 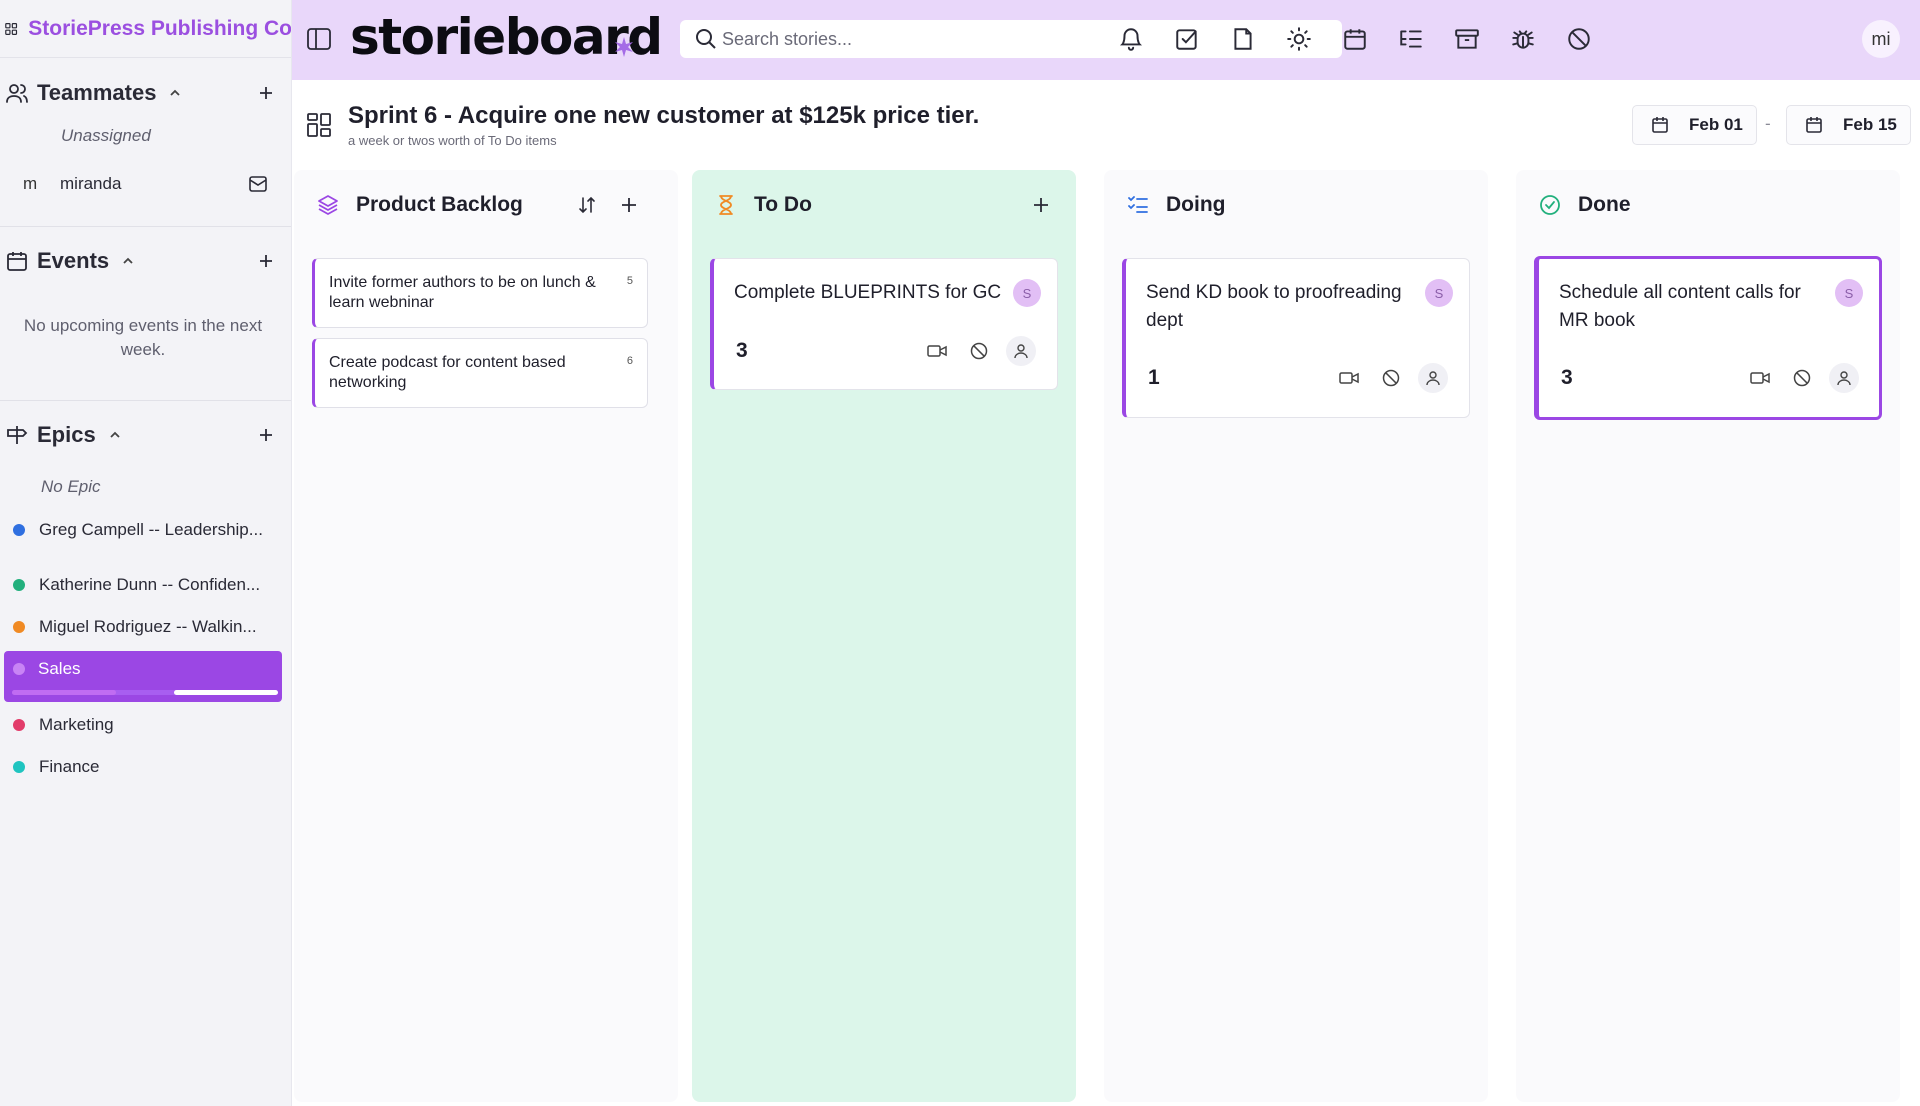 I want to click on story-card: Send KD book to proofreading dept S 1, so click(x=1296, y=338).